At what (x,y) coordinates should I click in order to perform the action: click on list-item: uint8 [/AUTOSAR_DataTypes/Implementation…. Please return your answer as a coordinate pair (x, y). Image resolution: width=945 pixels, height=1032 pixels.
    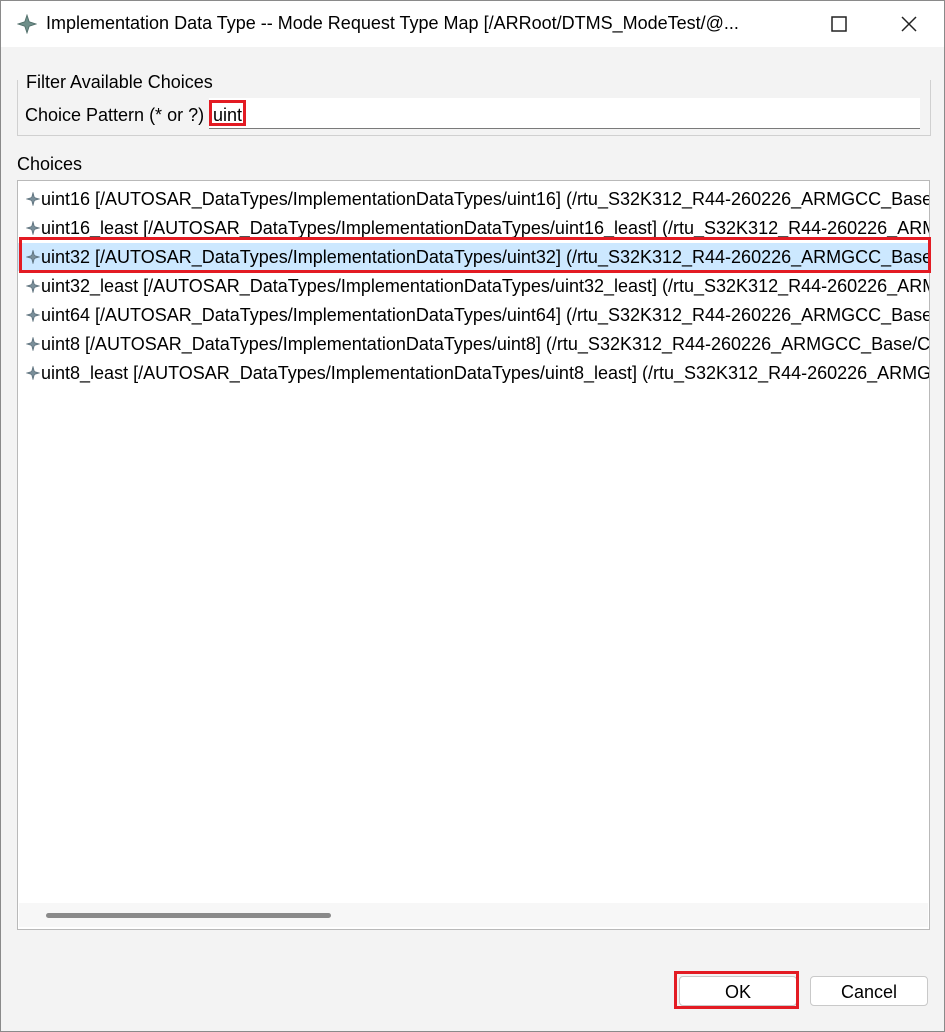
    Looking at the image, I should click on (473, 344).